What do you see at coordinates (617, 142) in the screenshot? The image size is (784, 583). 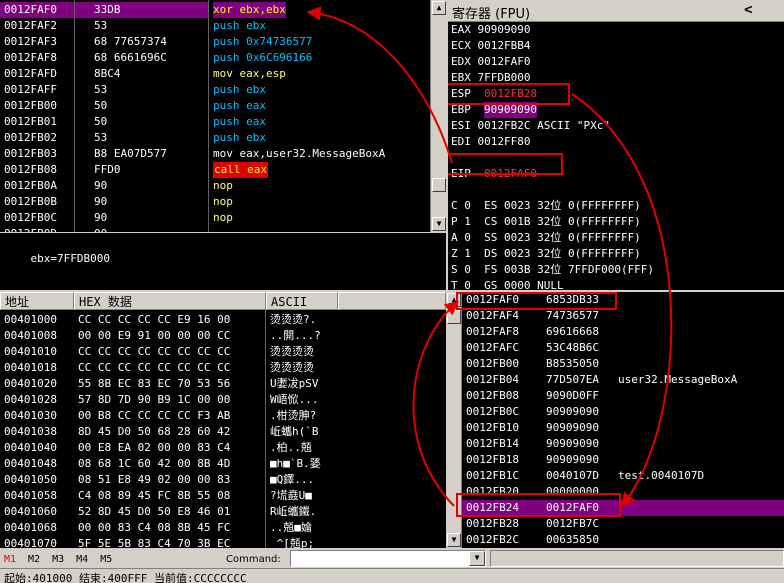 I see `register-line: EDI 0012FF80` at bounding box center [617, 142].